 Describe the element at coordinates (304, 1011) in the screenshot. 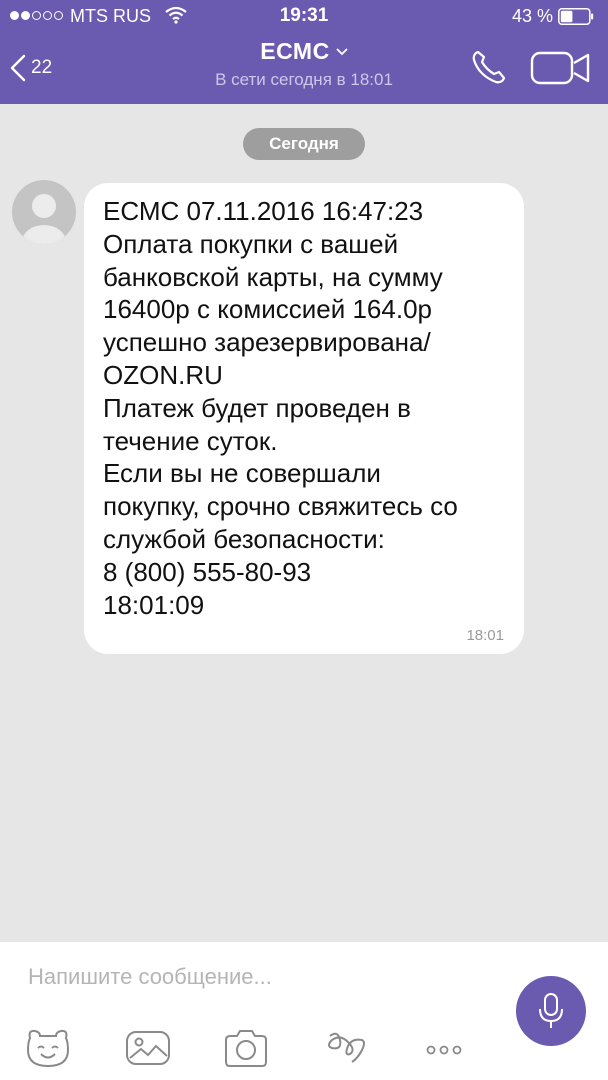

I see `composer` at that location.